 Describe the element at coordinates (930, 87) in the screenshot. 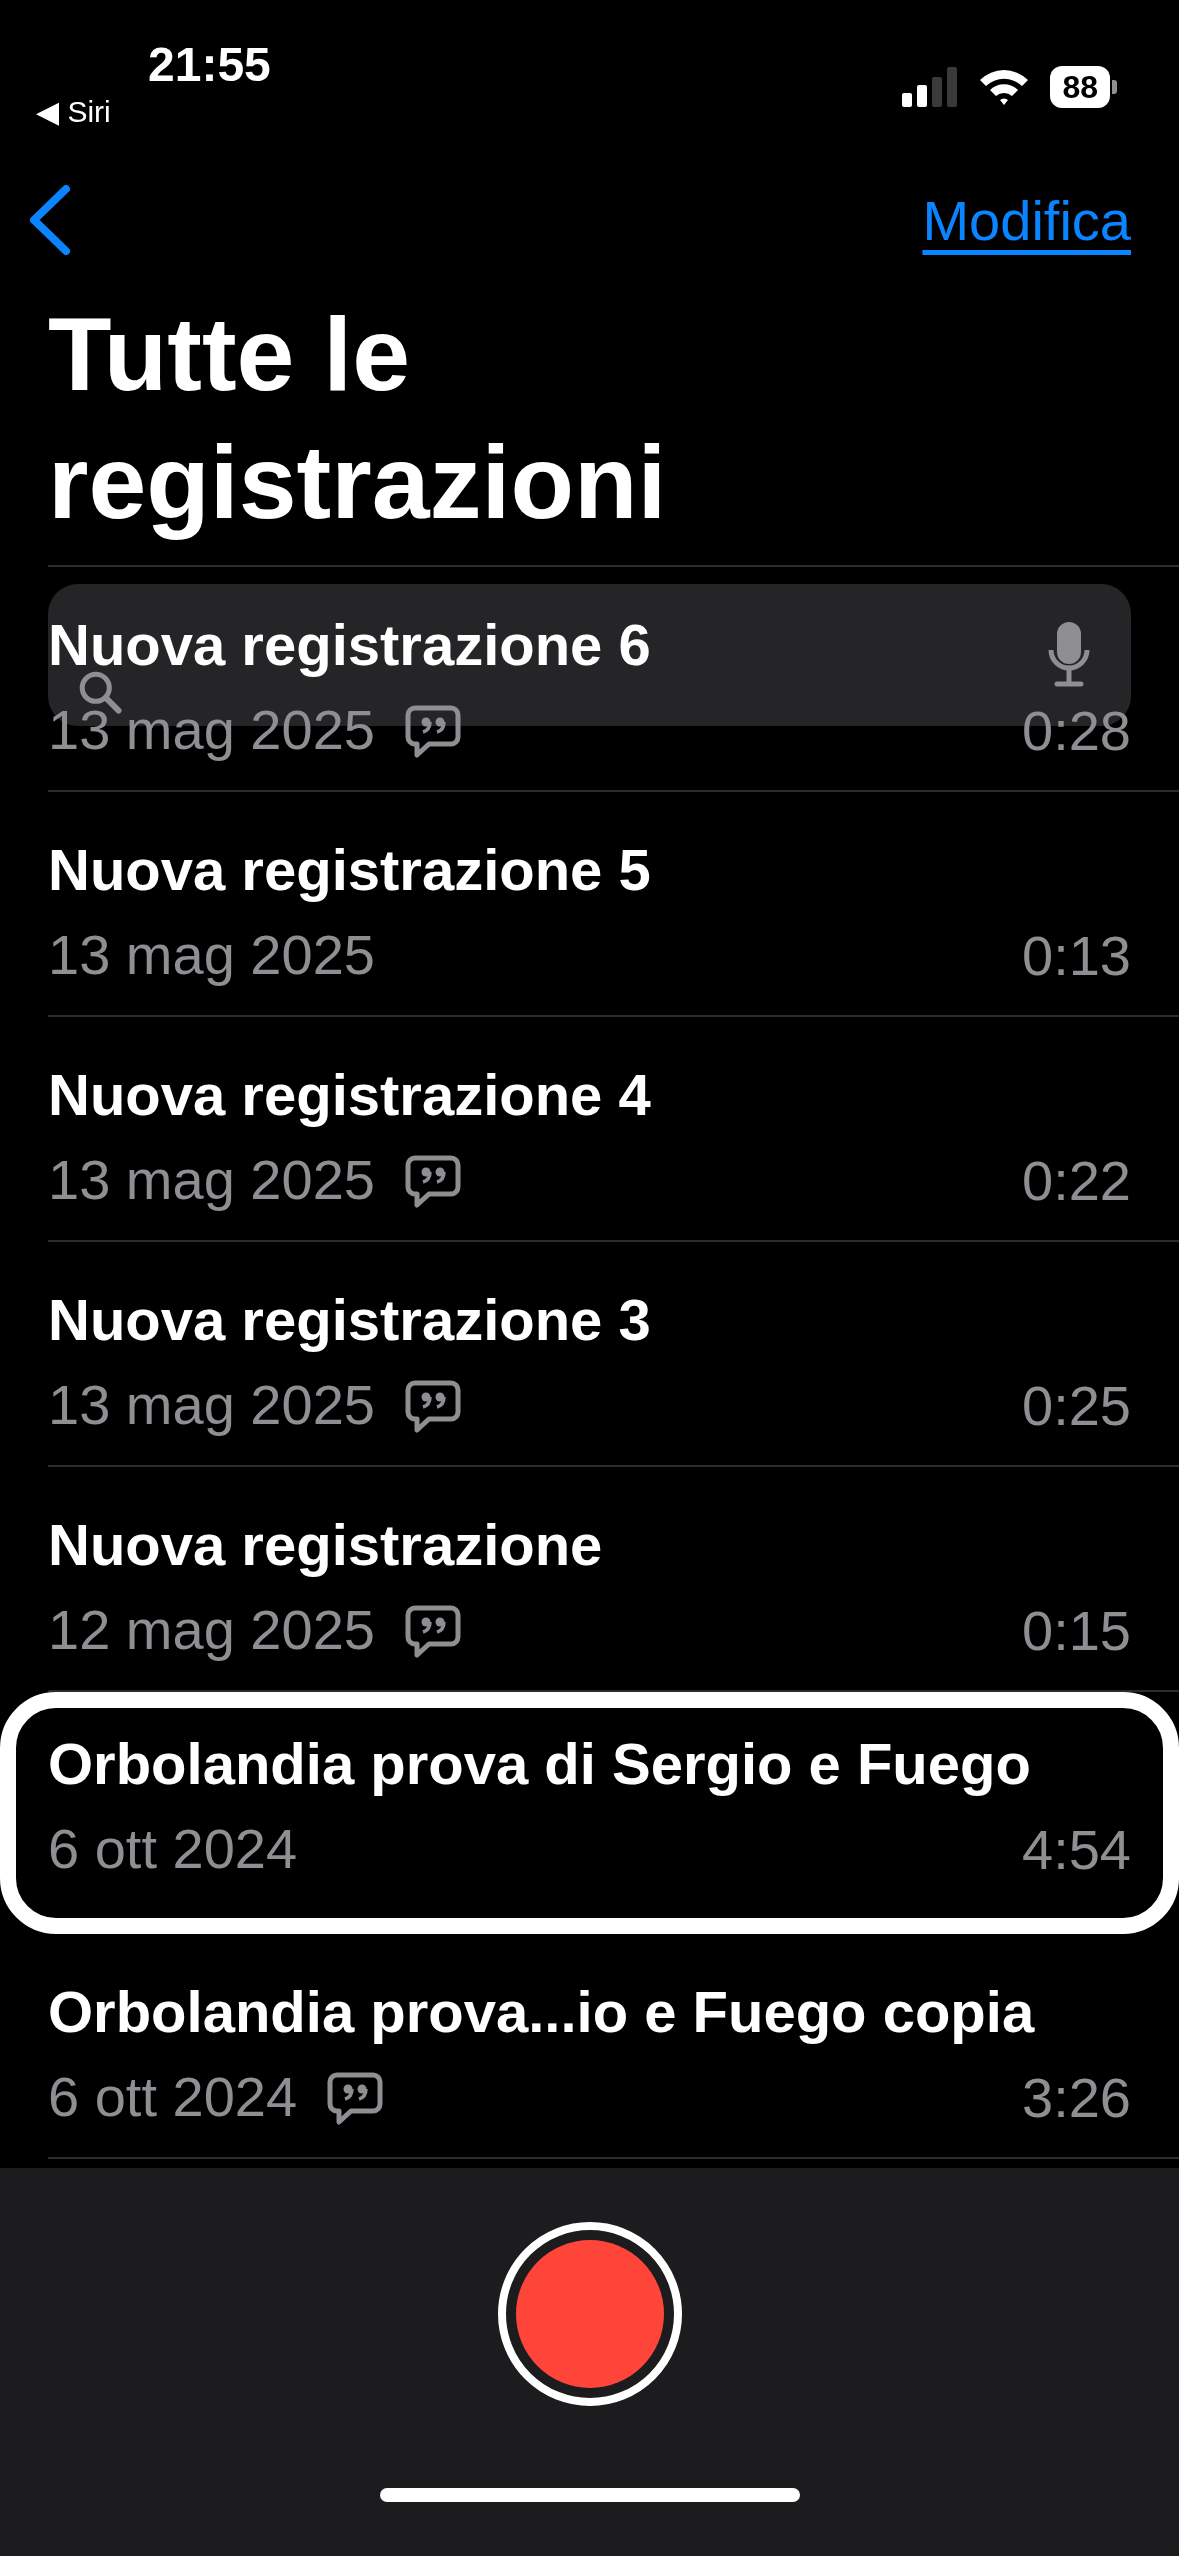

I see `signal-icon` at that location.